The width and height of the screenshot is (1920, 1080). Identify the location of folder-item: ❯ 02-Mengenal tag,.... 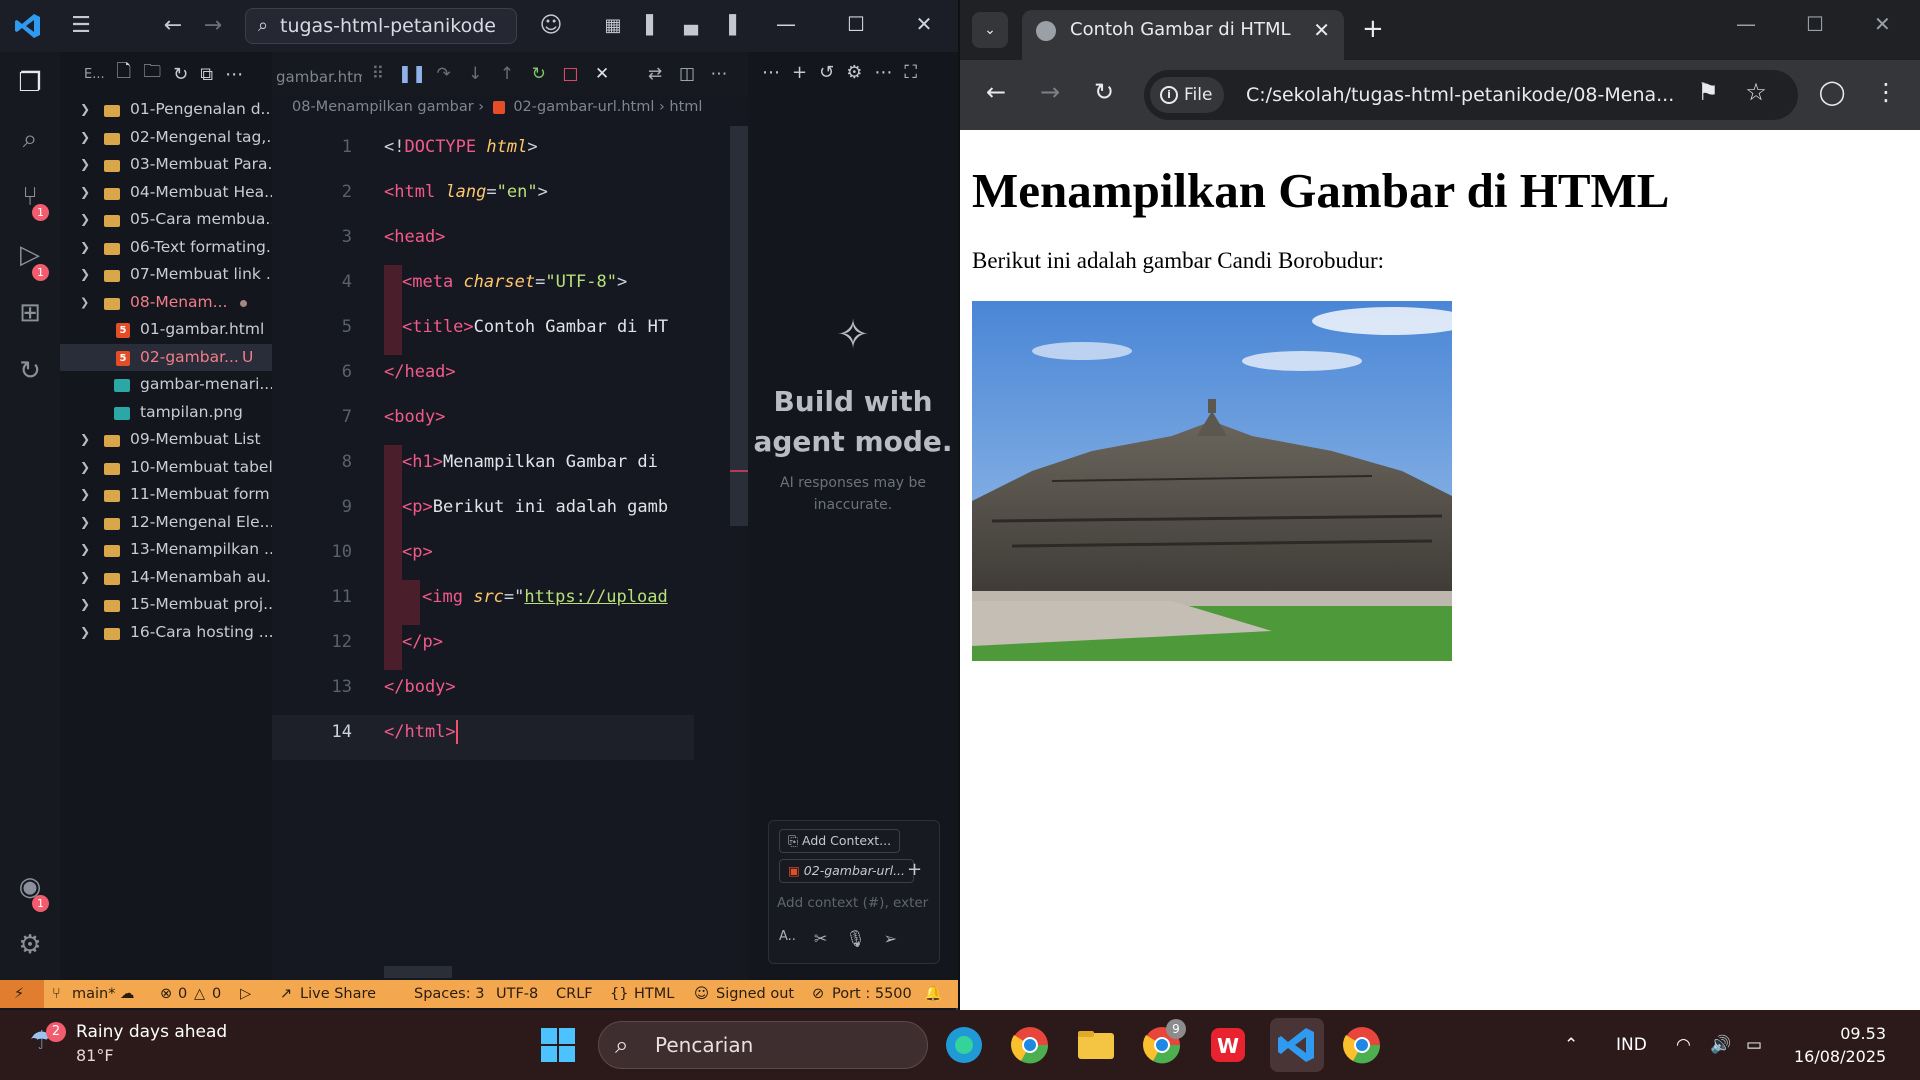
(166, 138).